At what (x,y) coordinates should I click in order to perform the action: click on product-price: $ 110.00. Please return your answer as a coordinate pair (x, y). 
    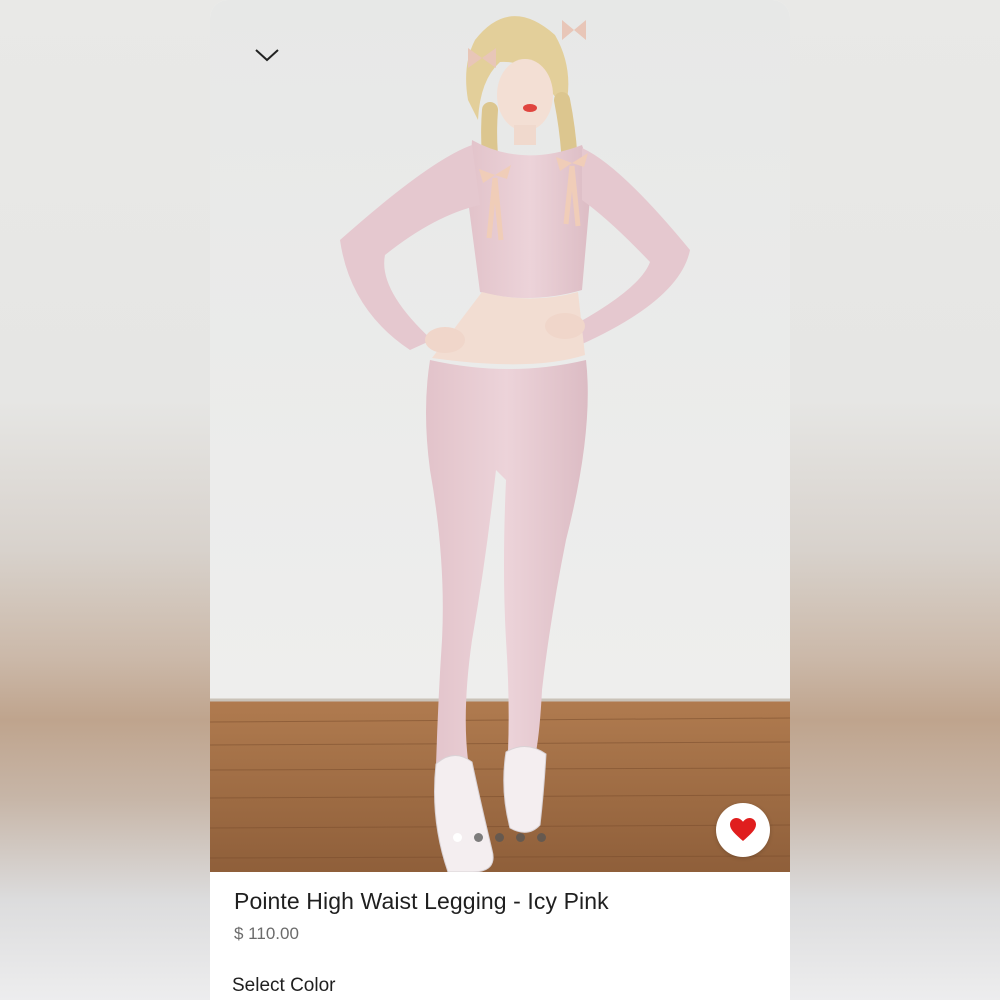
    Looking at the image, I should click on (266, 933).